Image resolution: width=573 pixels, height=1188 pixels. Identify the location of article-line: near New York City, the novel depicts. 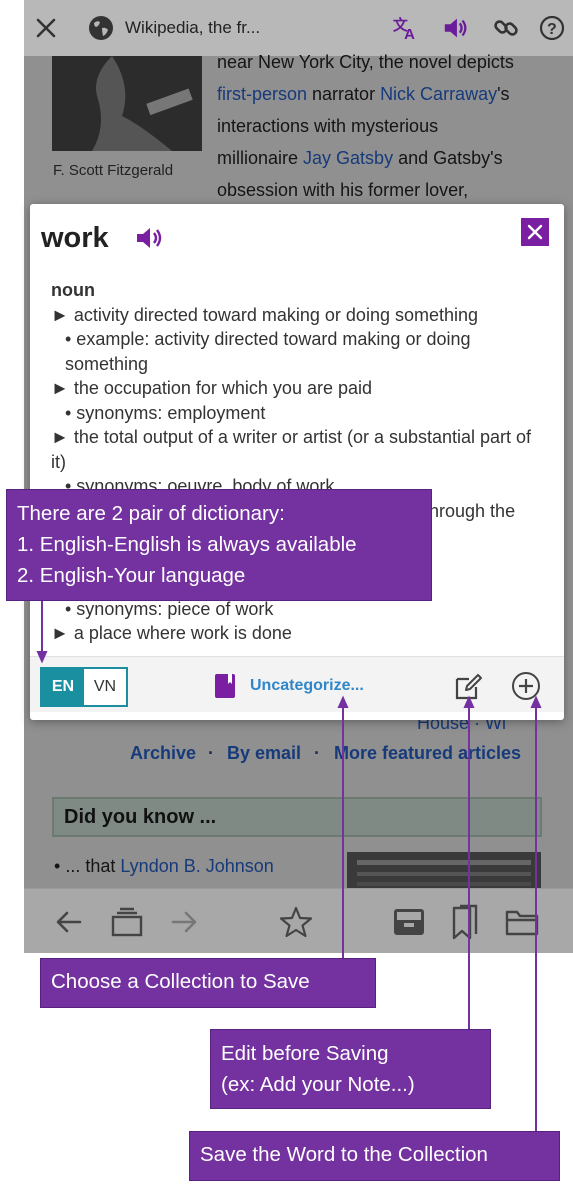
(387, 62).